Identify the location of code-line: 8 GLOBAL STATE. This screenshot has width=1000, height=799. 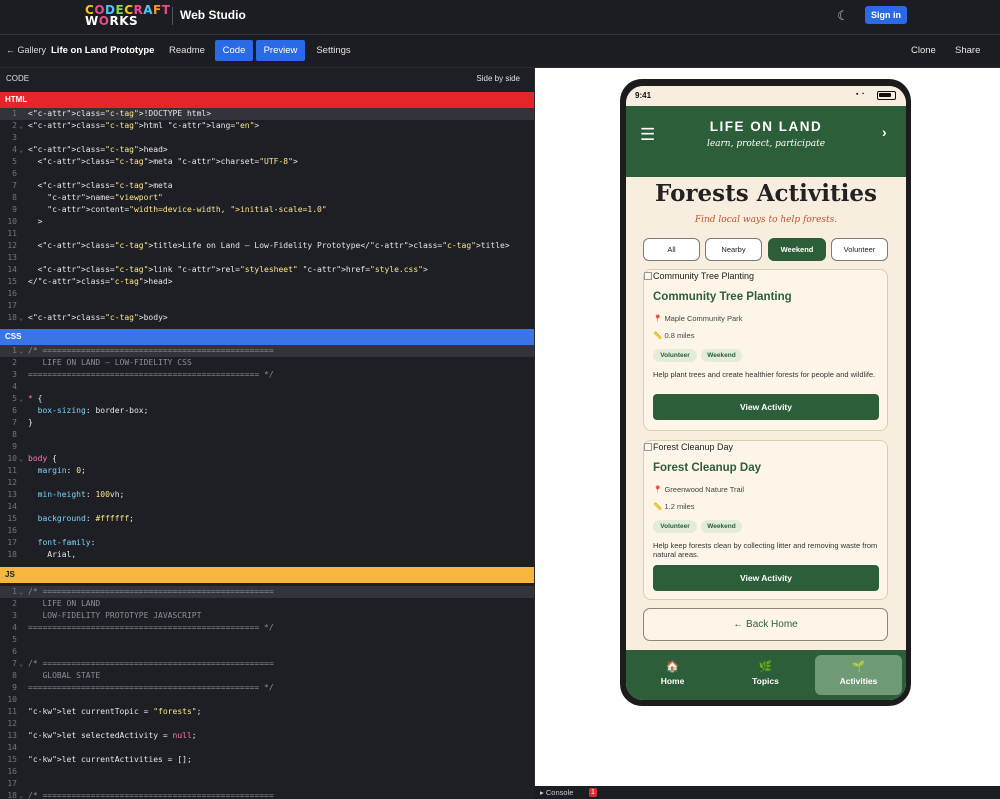
(267, 676).